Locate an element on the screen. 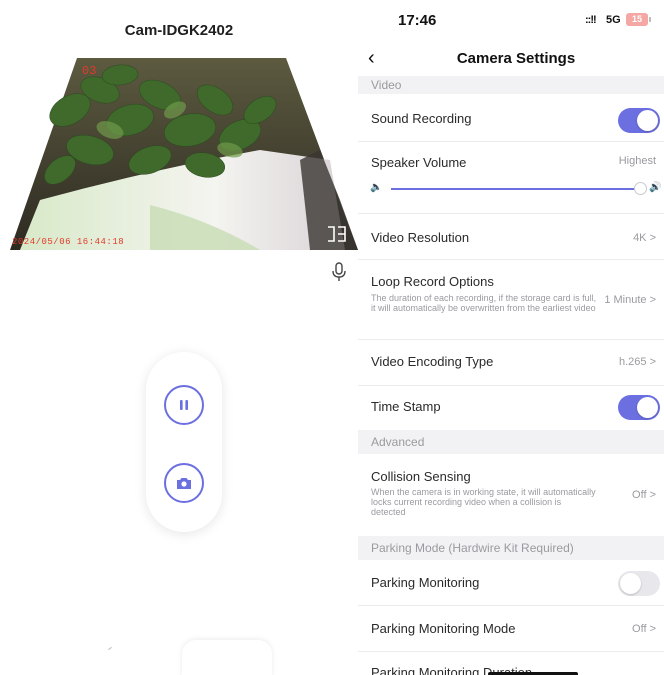 The width and height of the screenshot is (664, 675). row-label: Video Resolution is located at coordinates (420, 237).